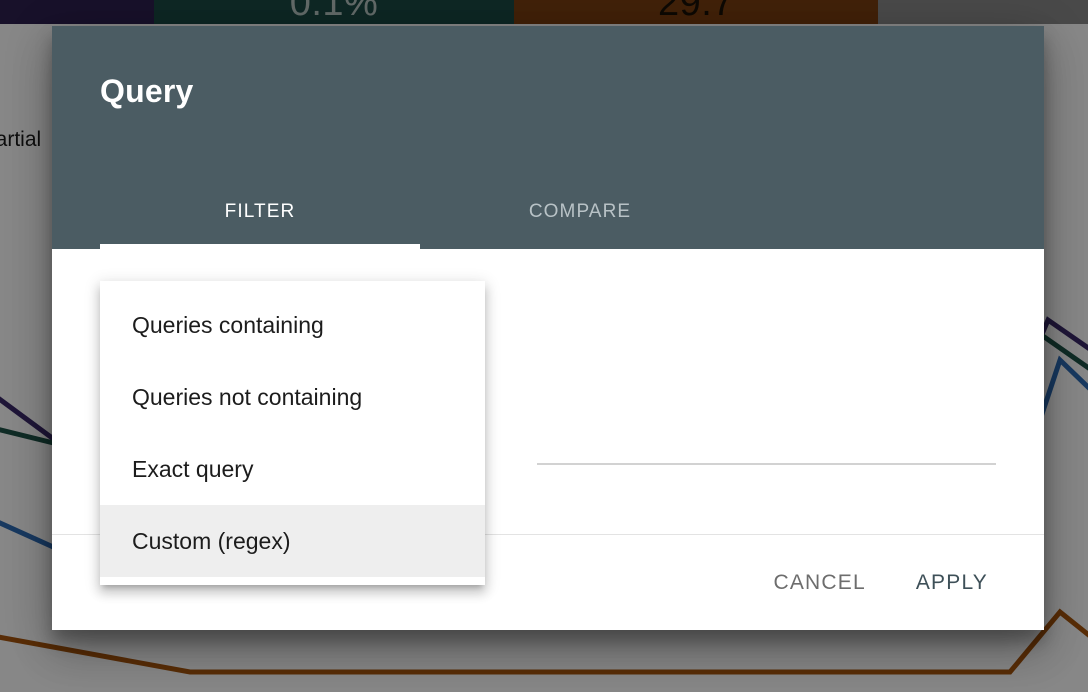  What do you see at coordinates (819, 583) in the screenshot?
I see `cancel-button: CANCEL` at bounding box center [819, 583].